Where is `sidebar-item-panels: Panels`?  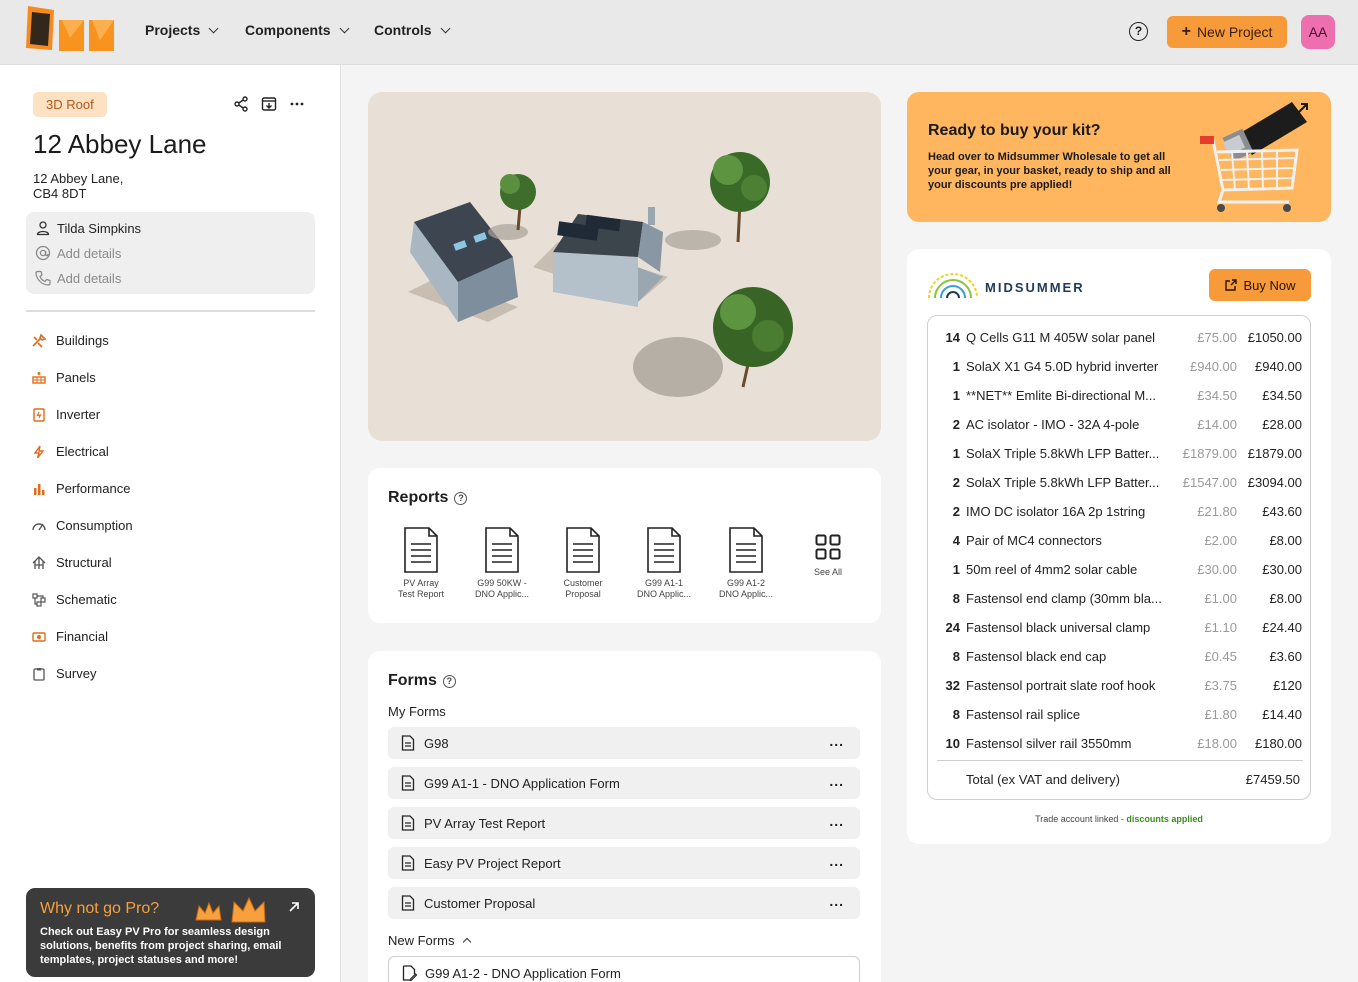 sidebar-item-panels: Panels is located at coordinates (64, 377).